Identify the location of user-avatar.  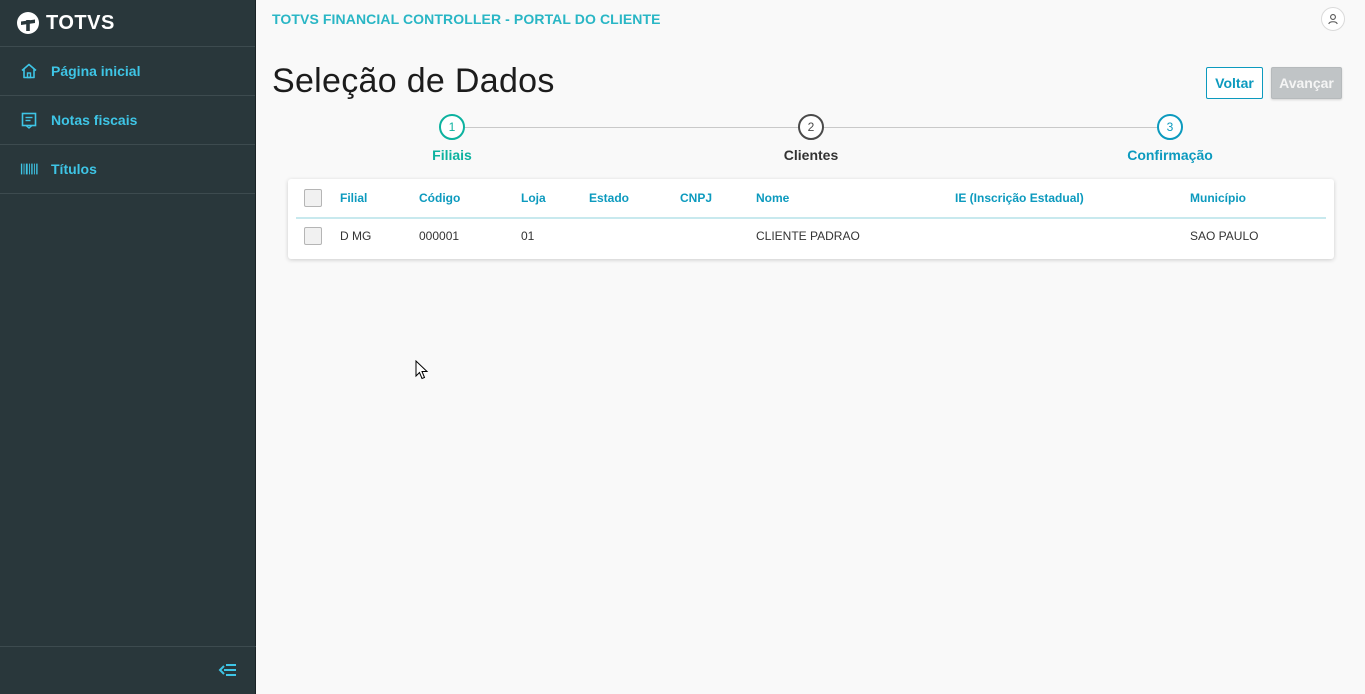
(1333, 19).